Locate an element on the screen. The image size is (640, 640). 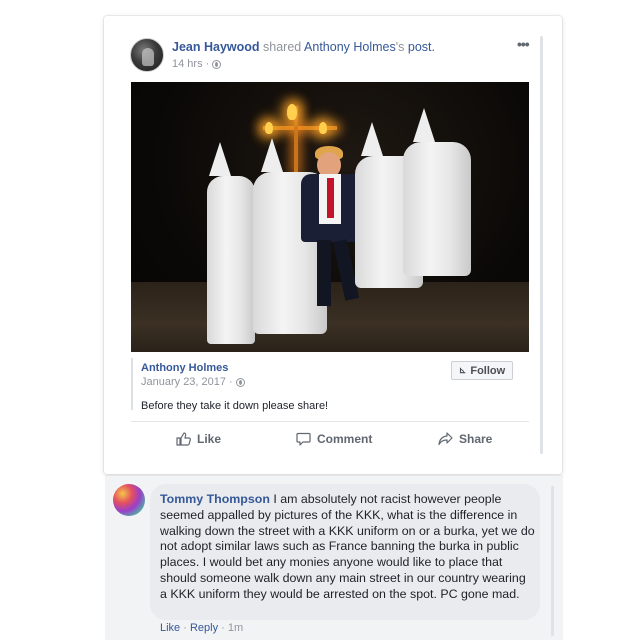
comment-label: Comment is located at coordinates (345, 439).